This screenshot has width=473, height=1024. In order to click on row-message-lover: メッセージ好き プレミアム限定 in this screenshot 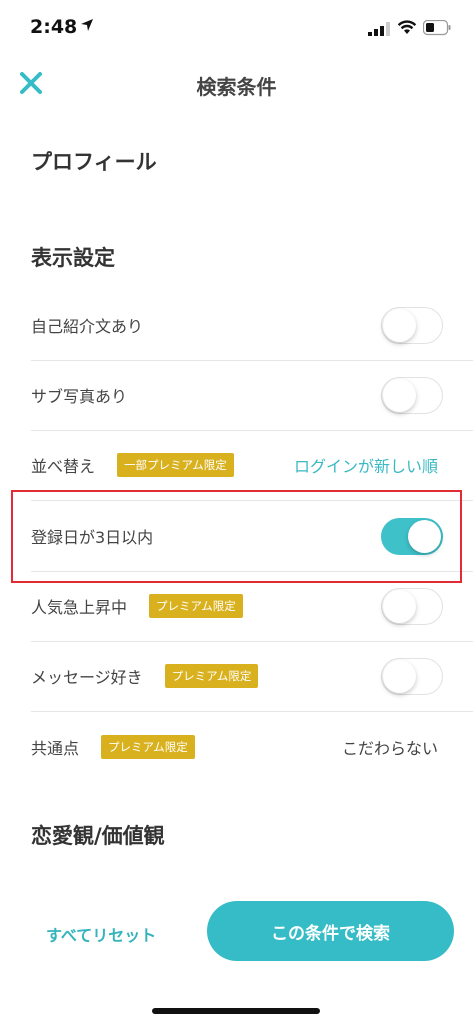, I will do `click(252, 676)`.